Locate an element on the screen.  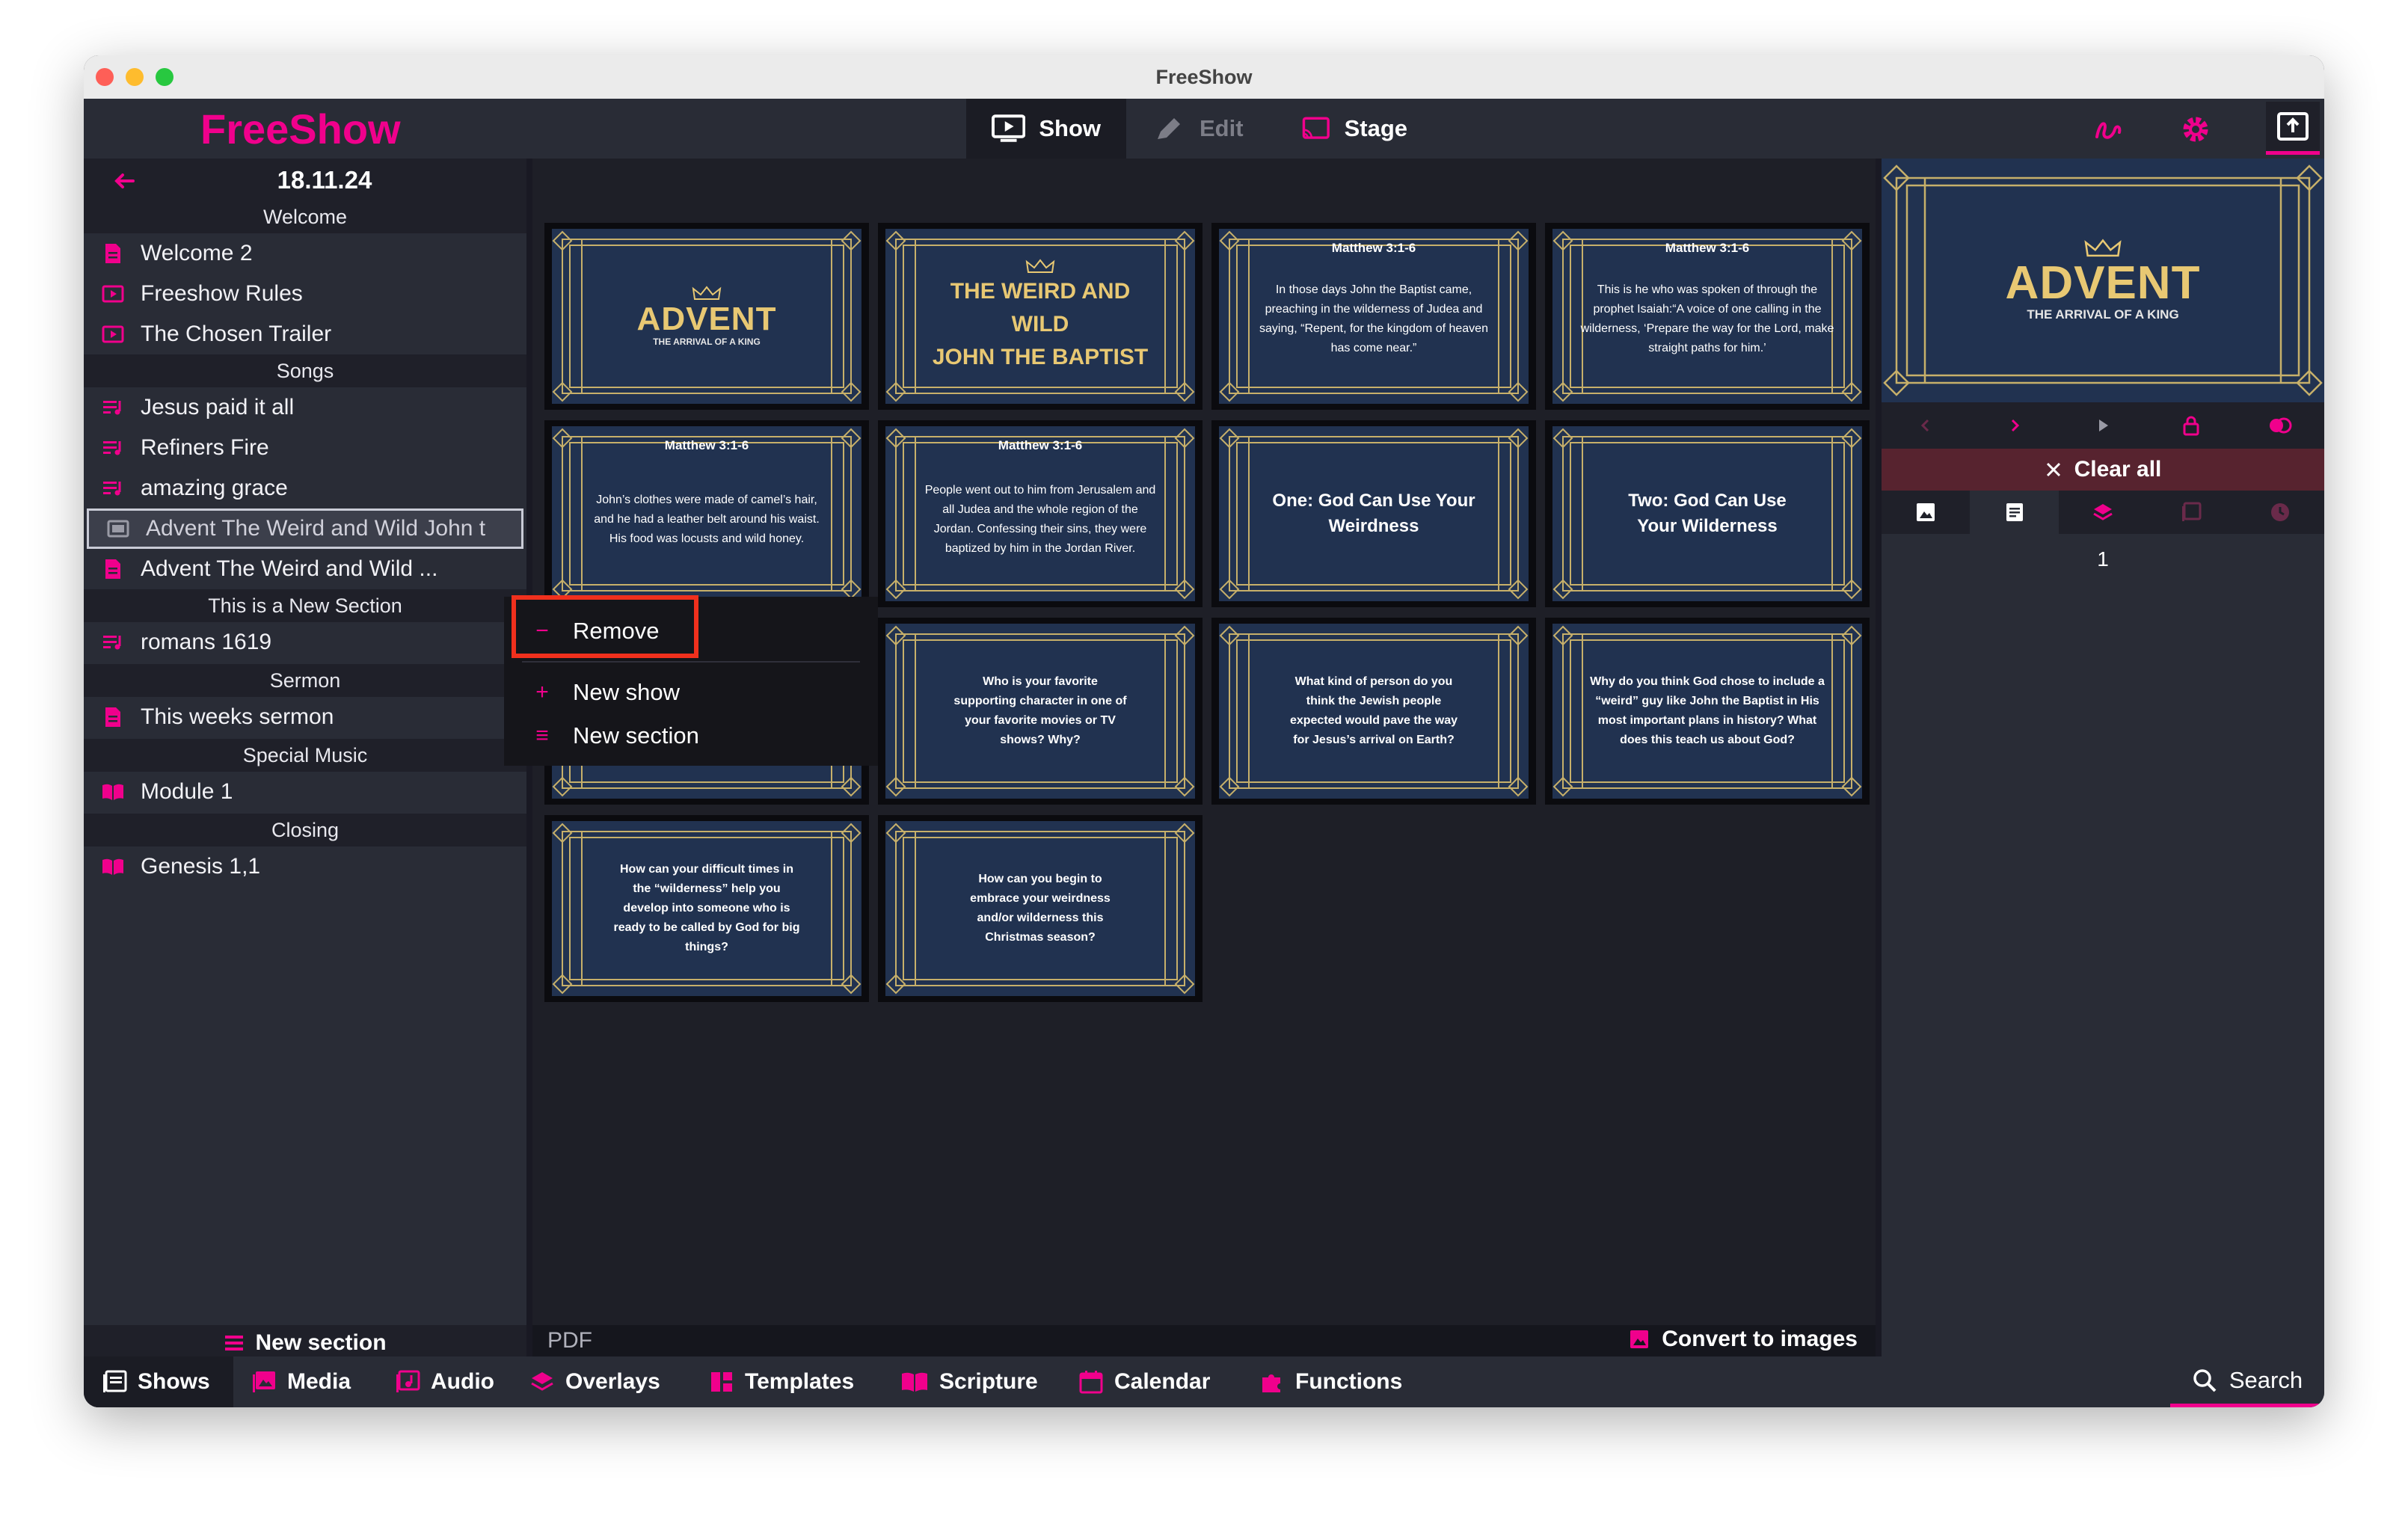
show-item: Welcome 2 is located at coordinates (305, 253).